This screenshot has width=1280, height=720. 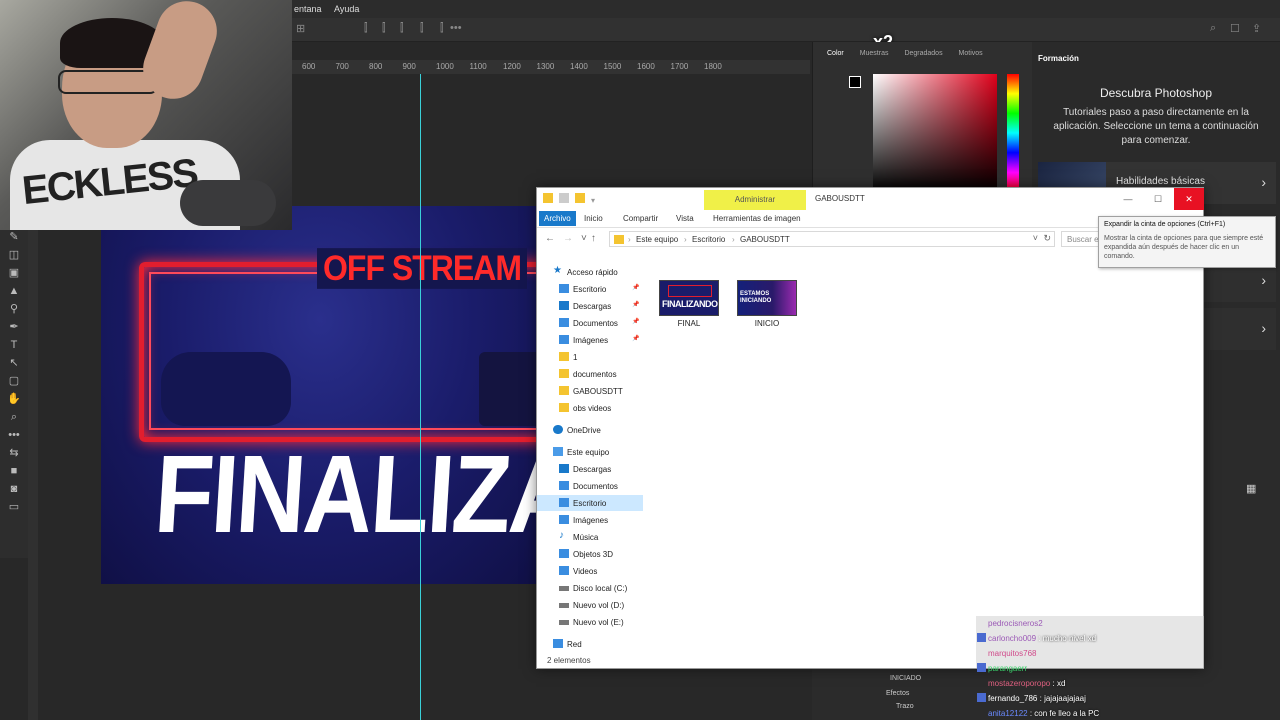 I want to click on path-select-icon: ↖, so click(x=14, y=363).